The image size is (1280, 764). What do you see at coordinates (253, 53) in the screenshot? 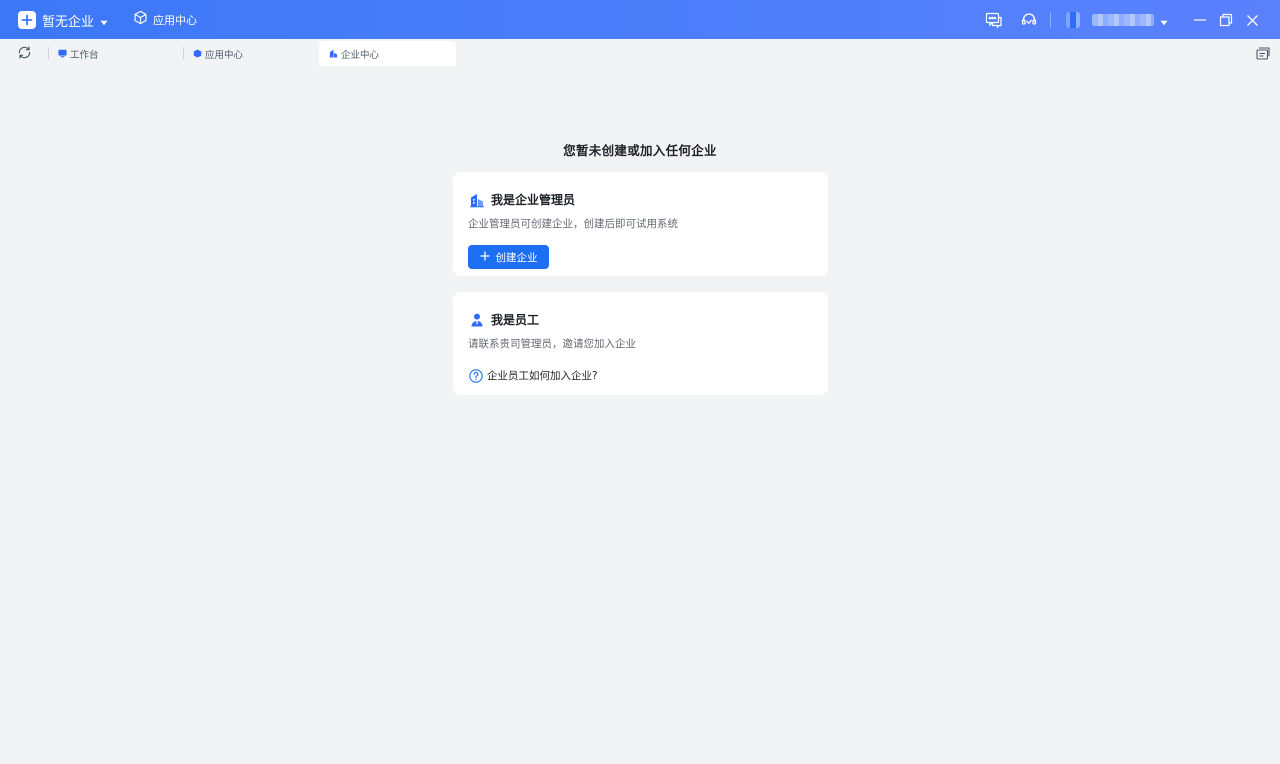
I see `tab-app-center: 应用中心` at bounding box center [253, 53].